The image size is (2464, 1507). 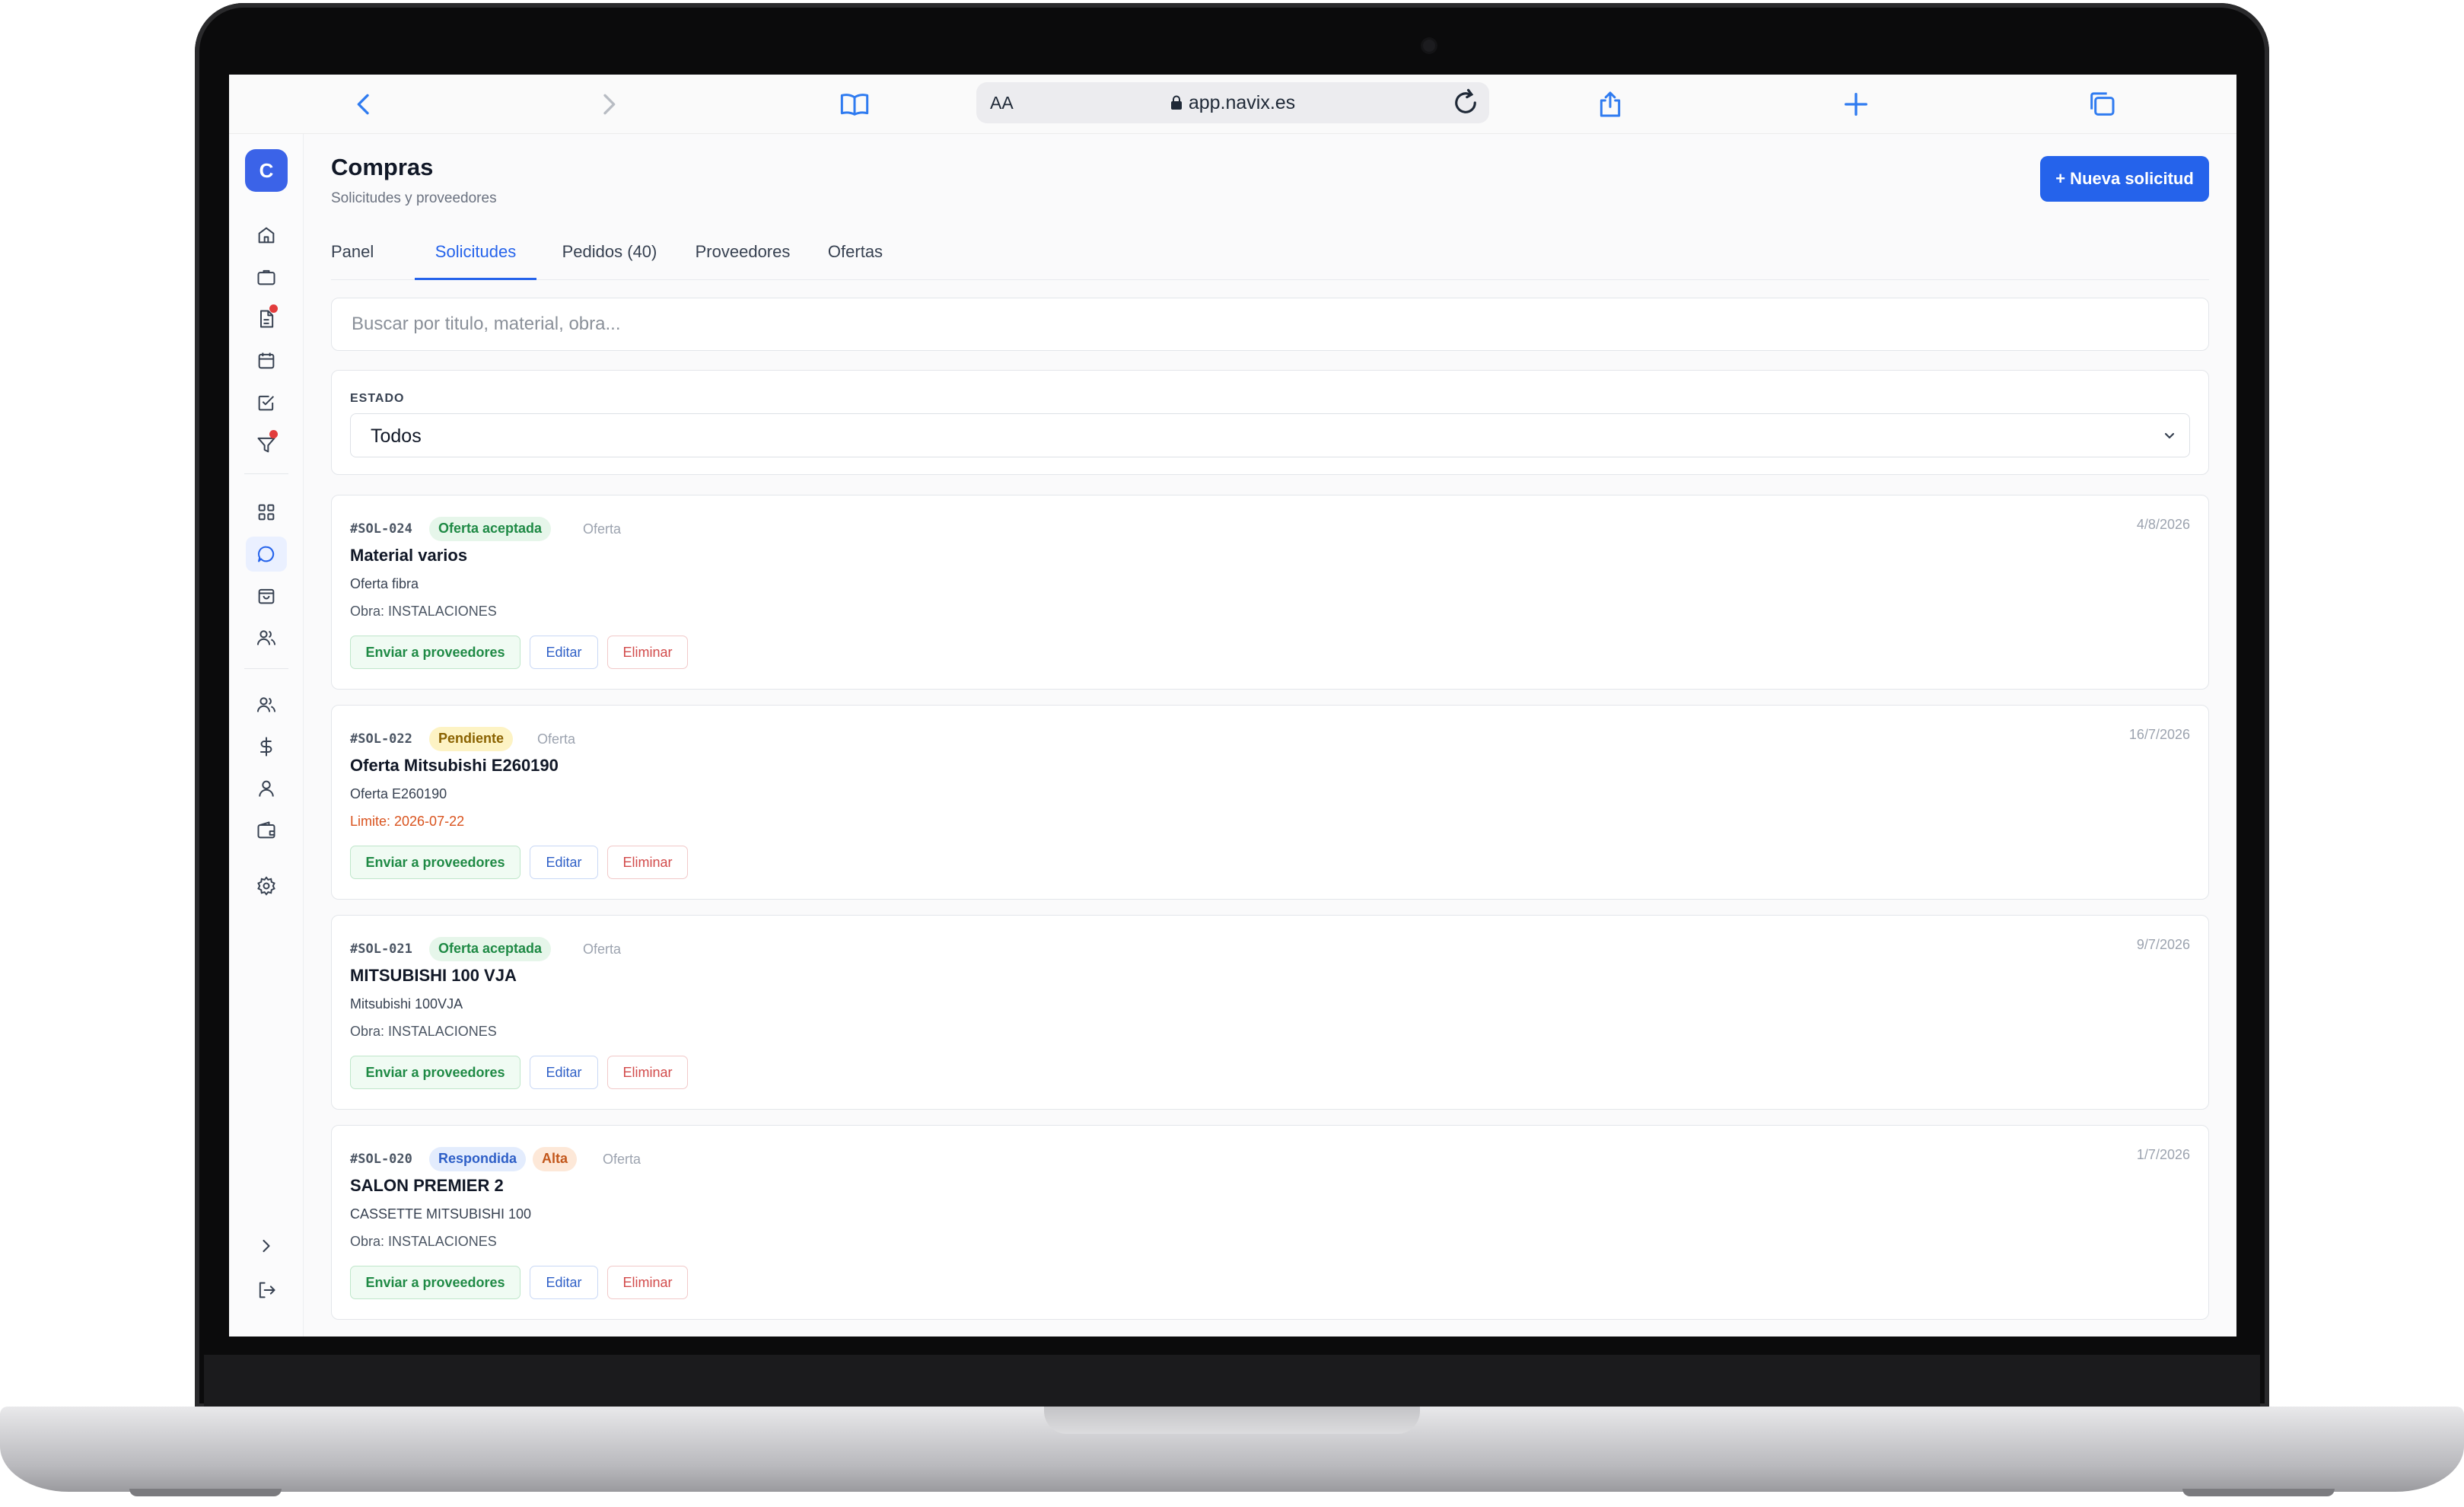 I want to click on filter-icon, so click(x=266, y=444).